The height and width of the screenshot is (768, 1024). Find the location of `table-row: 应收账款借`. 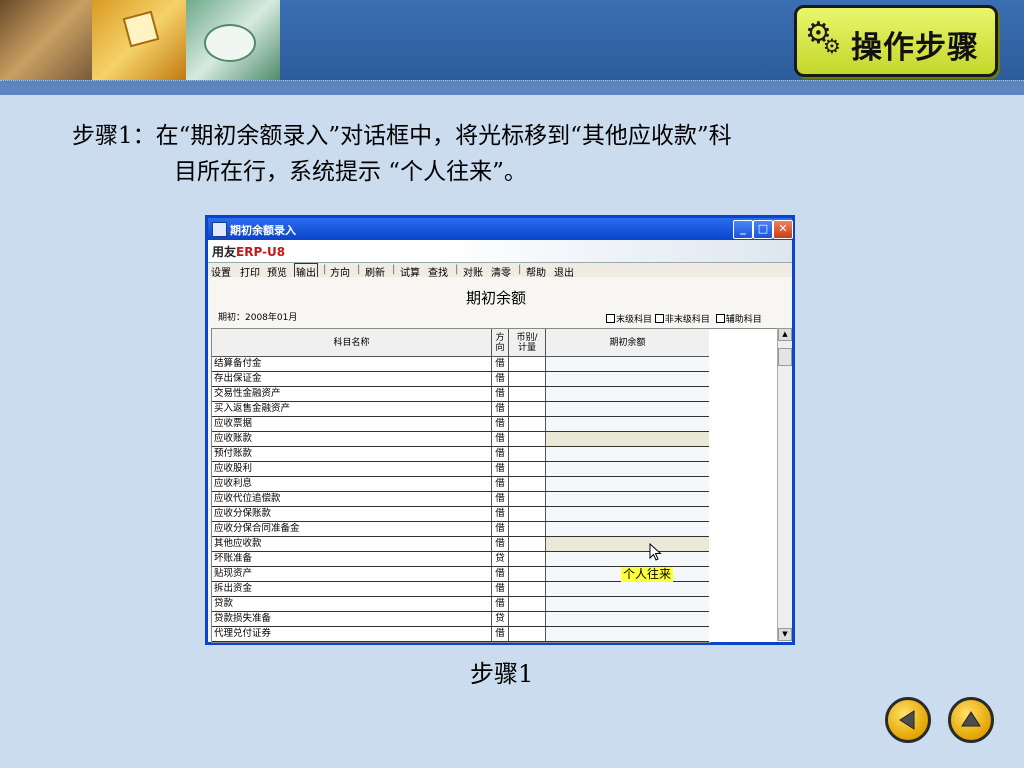

table-row: 应收账款借 is located at coordinates (461, 439).